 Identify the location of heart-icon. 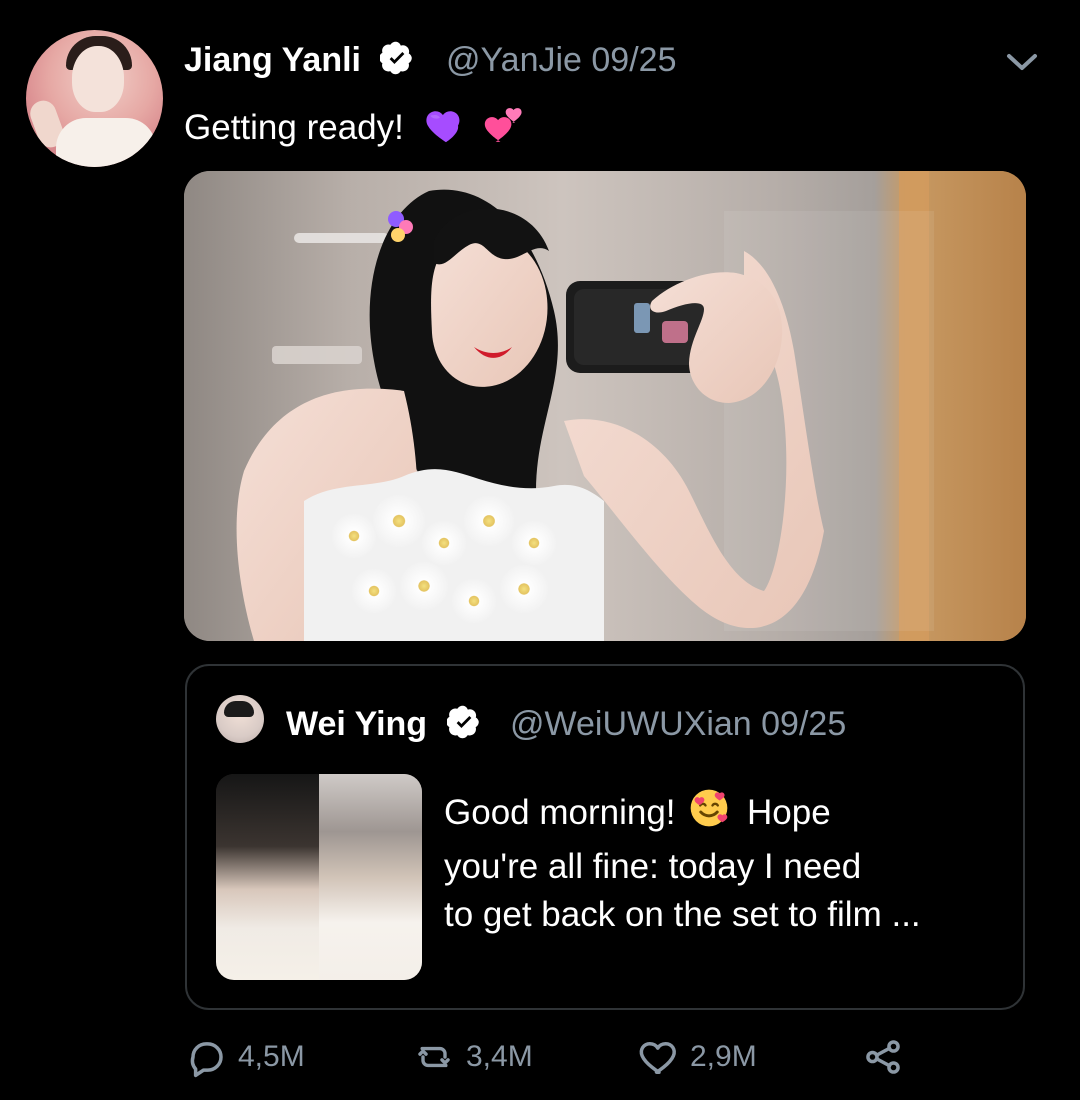
(659, 1057).